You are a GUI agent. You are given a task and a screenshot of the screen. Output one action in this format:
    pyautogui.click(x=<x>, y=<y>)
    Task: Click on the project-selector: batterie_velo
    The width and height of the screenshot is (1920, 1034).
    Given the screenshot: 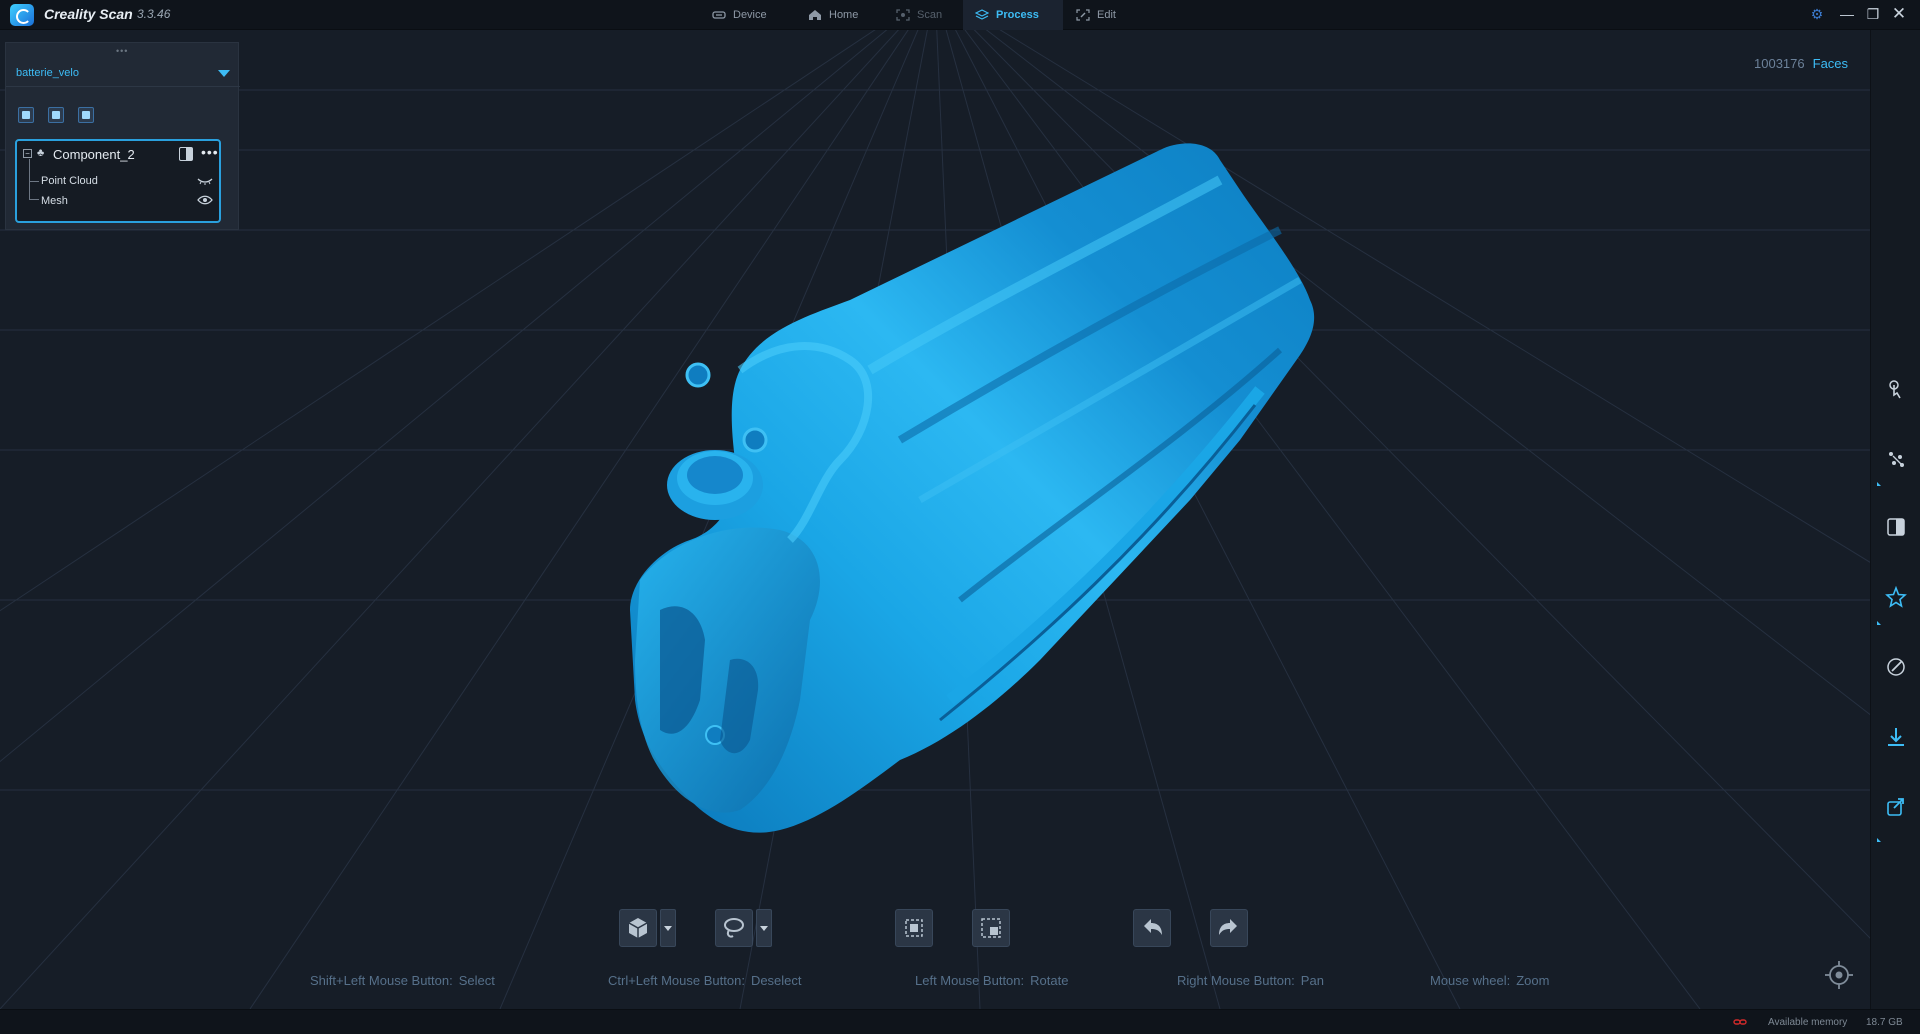 What is the action you would take?
    pyautogui.click(x=123, y=73)
    